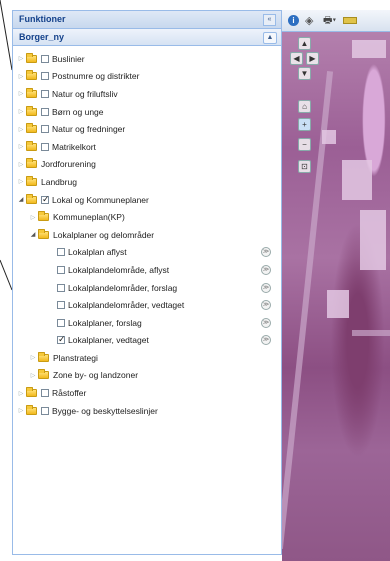  I want to click on measure-icon, so click(350, 20).